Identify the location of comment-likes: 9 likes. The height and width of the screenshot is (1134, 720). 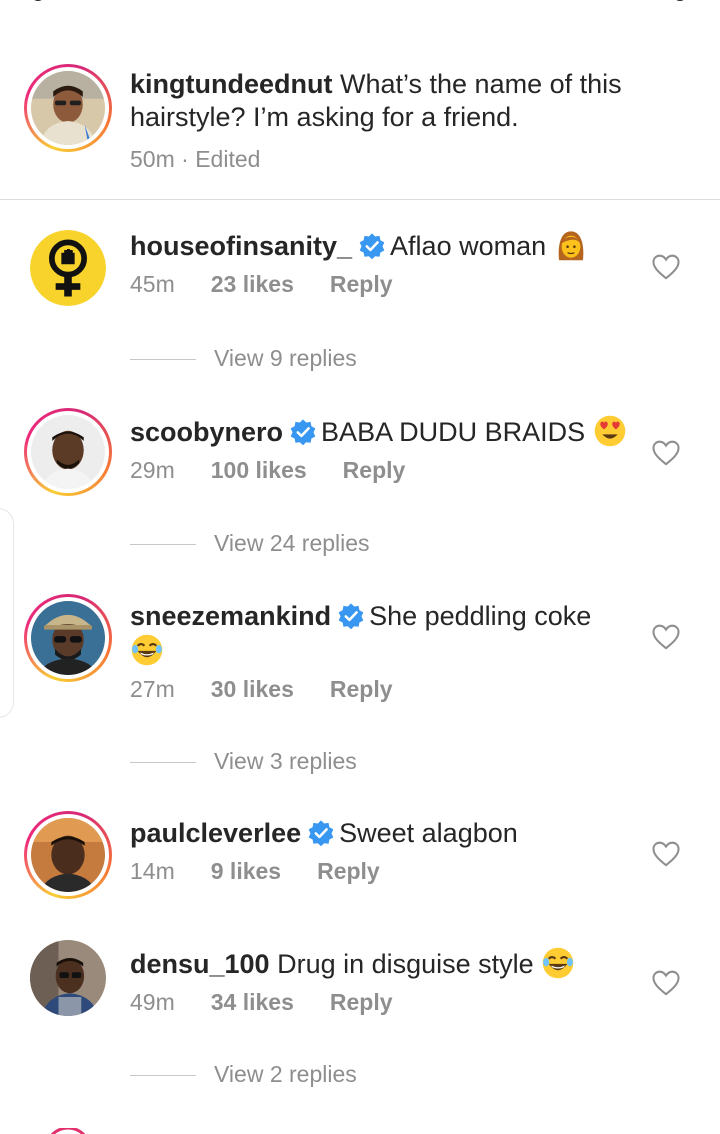
(246, 871).